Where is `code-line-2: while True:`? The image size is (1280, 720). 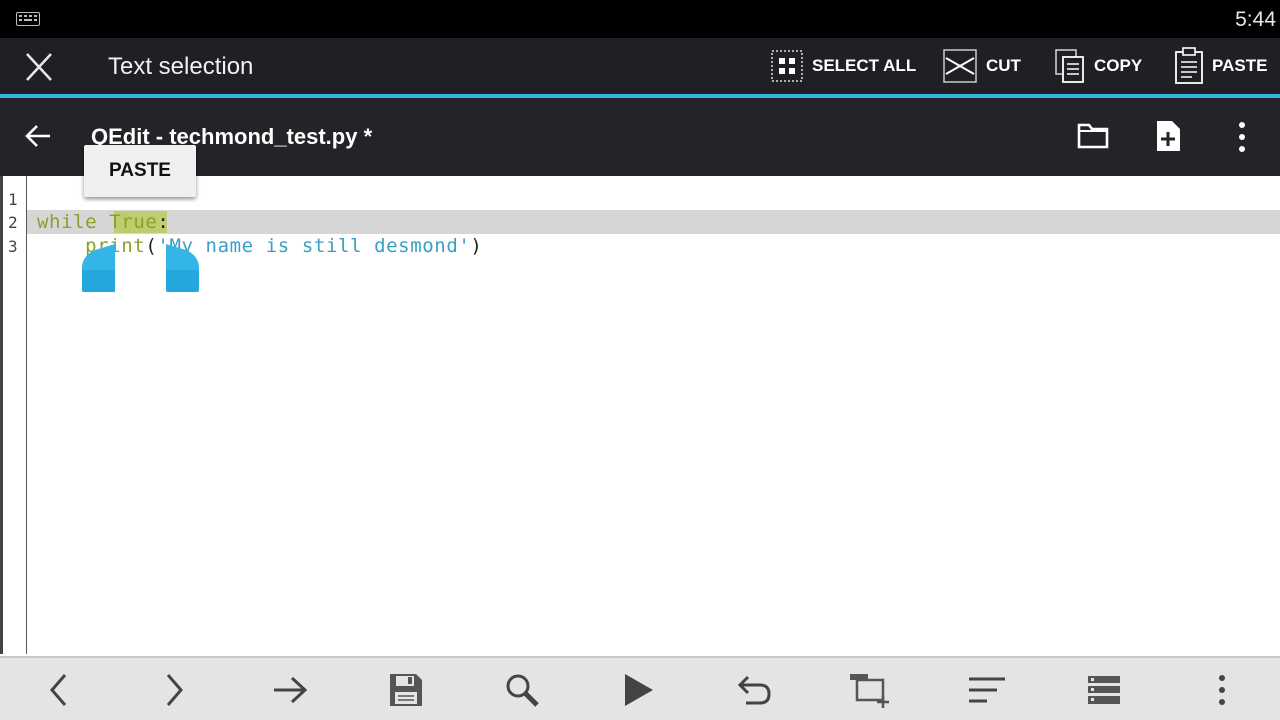 code-line-2: while True: is located at coordinates (103, 222).